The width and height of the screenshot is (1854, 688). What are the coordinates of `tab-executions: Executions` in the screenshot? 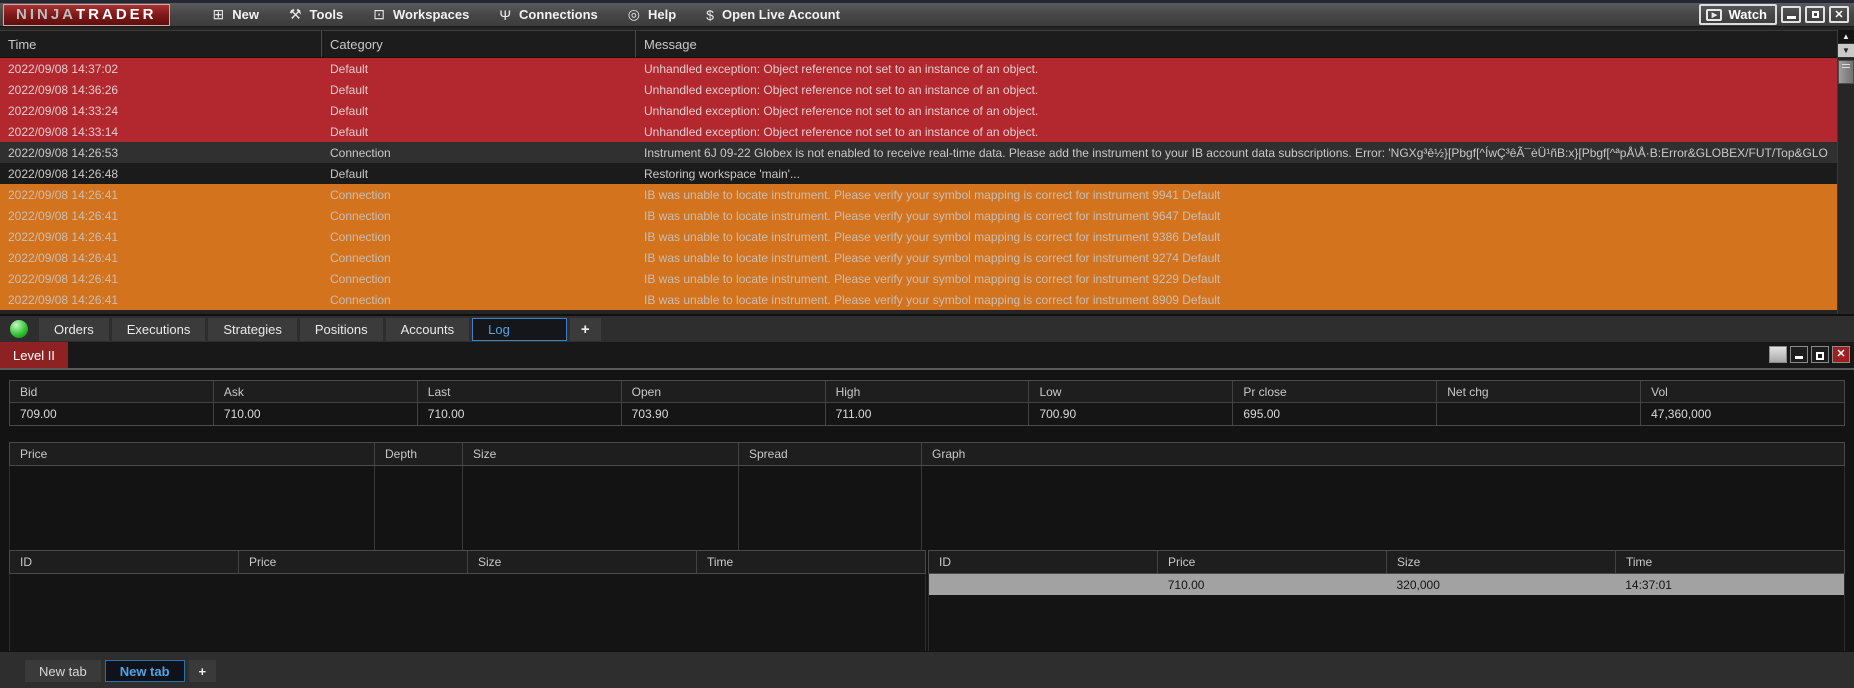 It's located at (158, 329).